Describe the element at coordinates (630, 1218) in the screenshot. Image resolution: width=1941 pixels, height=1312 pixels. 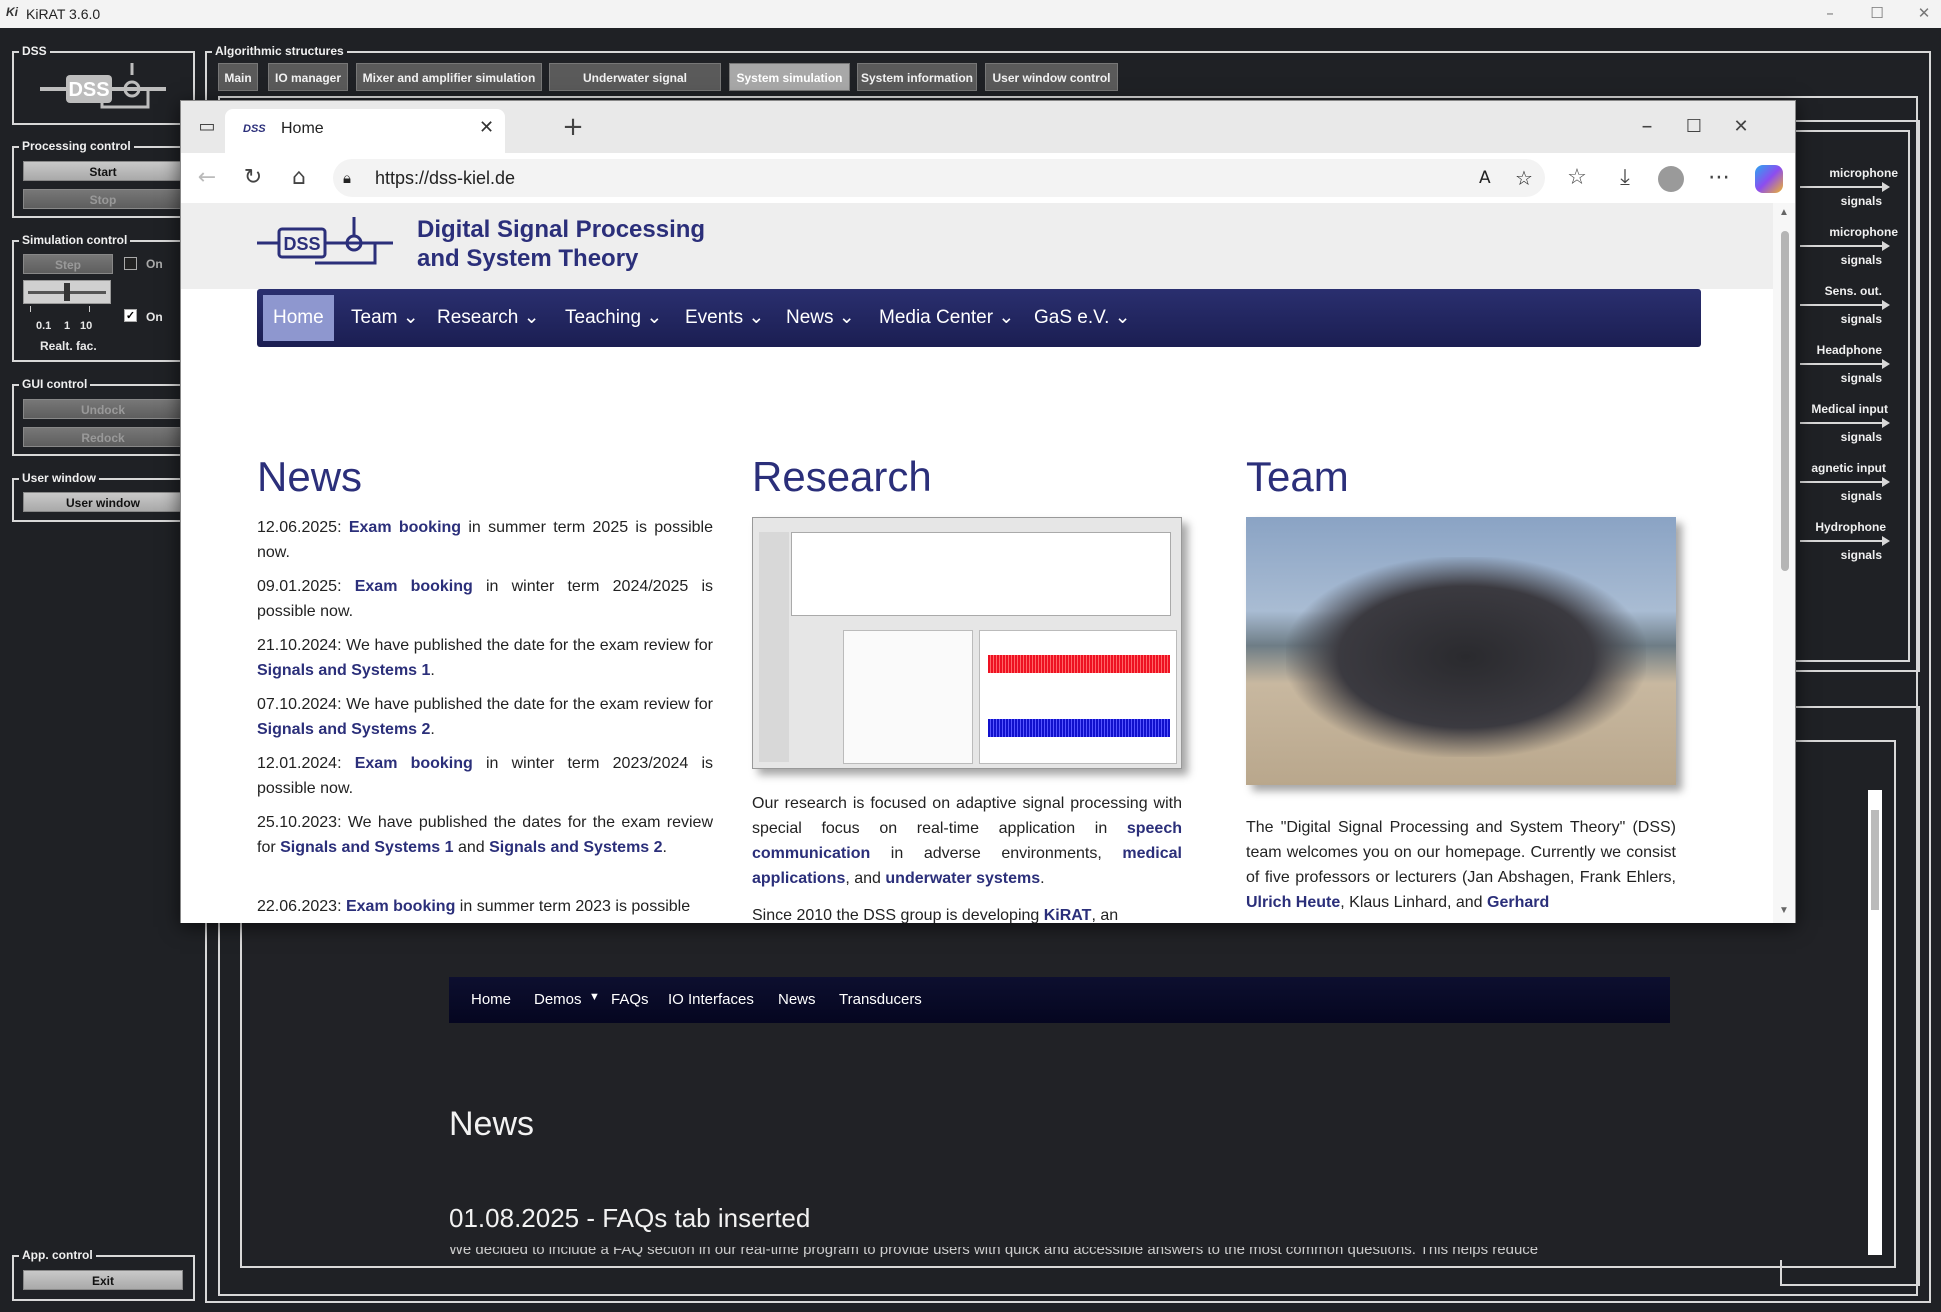
I see `embedded-news-title: 01.08.2025 - FAQs tab inserted` at that location.